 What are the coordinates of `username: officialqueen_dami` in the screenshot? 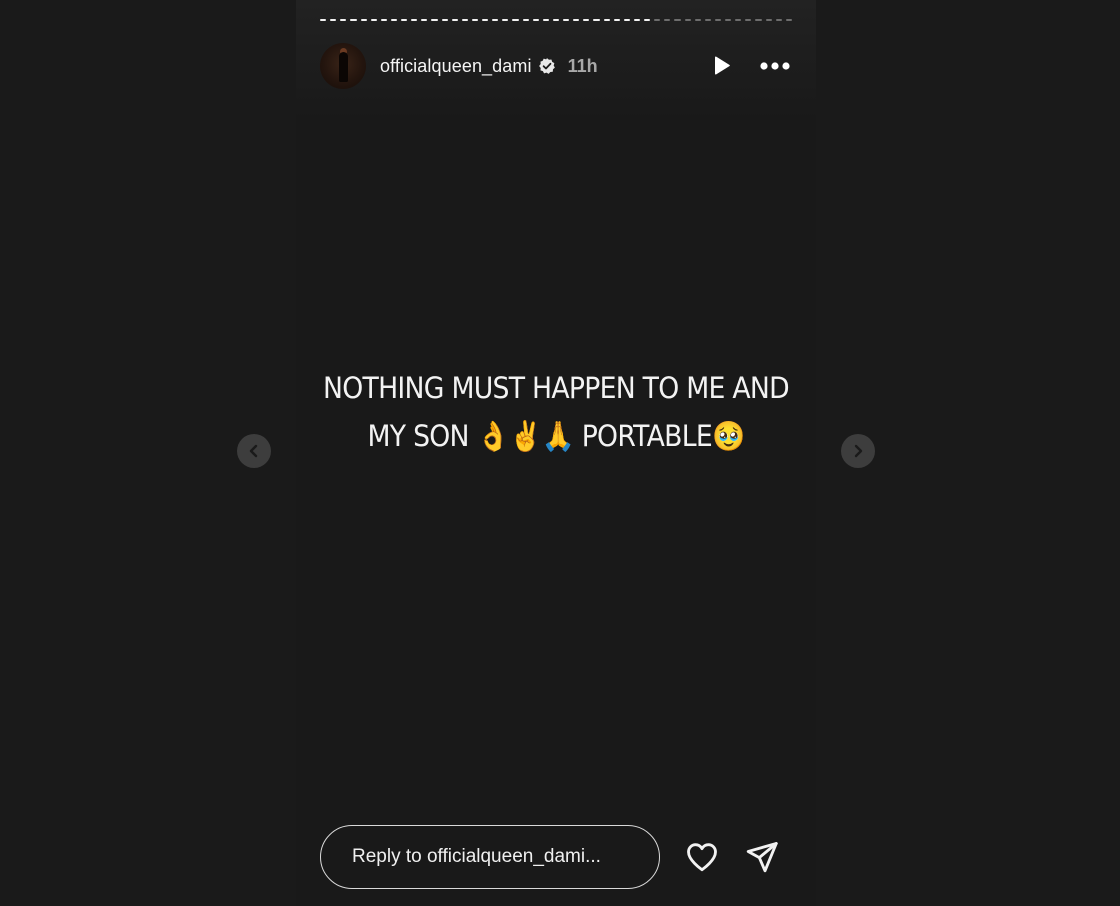 It's located at (456, 66).